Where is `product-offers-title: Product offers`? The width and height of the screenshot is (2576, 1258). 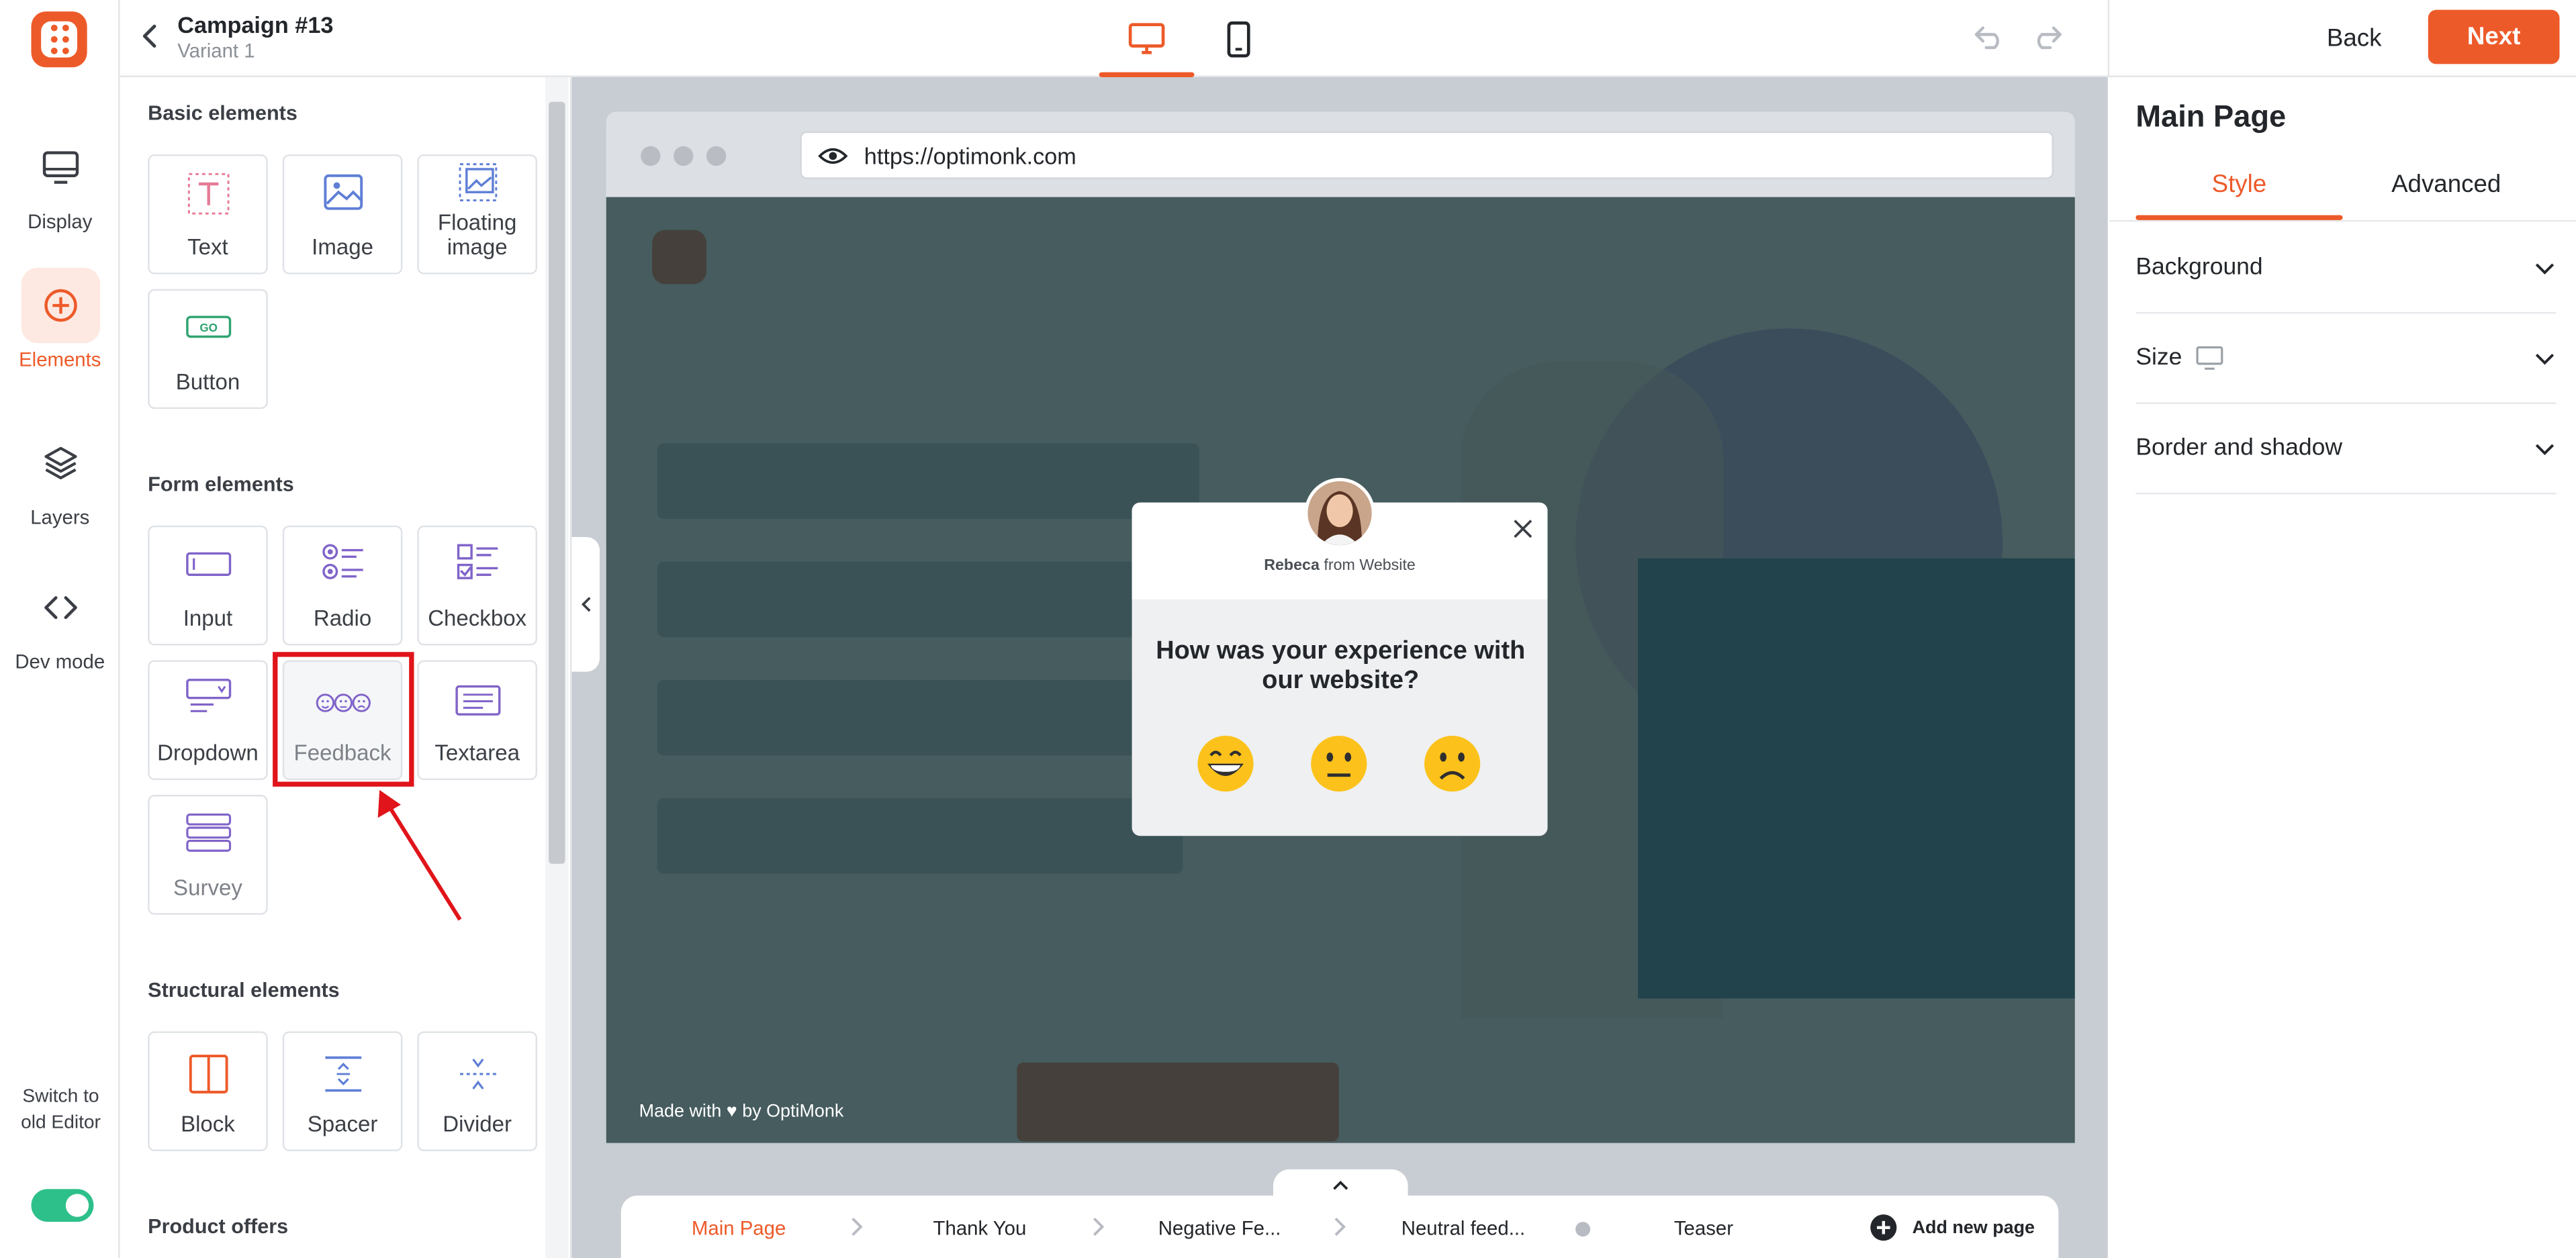 product-offers-title: Product offers is located at coordinates (218, 1227).